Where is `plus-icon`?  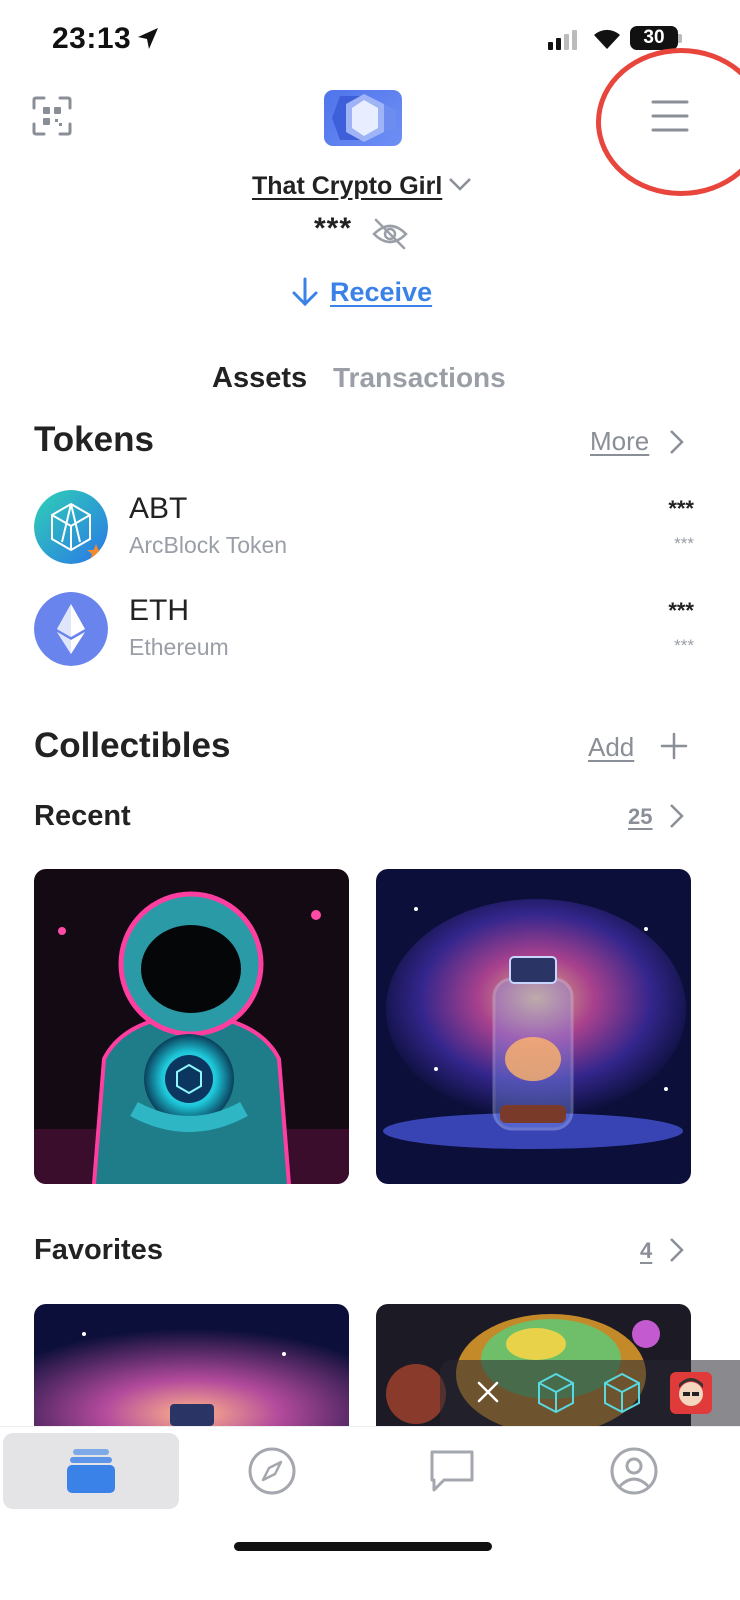 plus-icon is located at coordinates (674, 746).